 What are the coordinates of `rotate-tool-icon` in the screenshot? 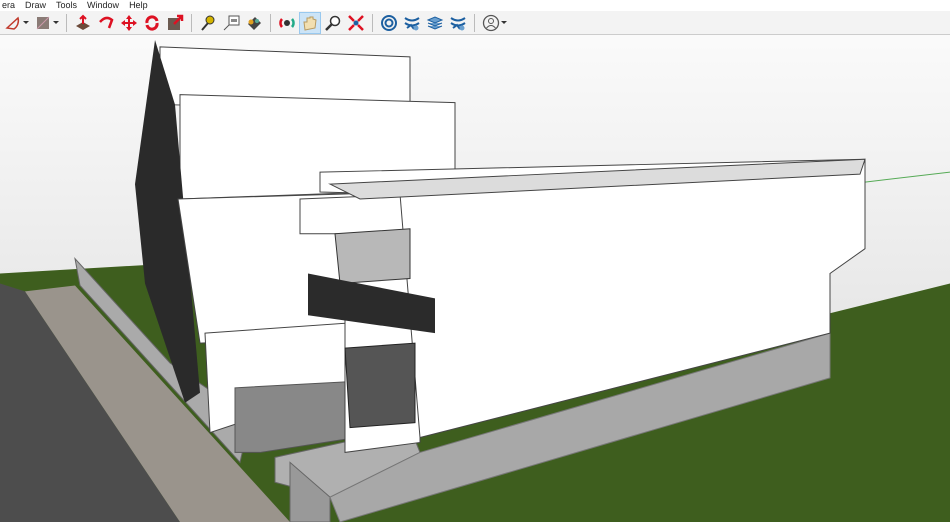 It's located at (152, 23).